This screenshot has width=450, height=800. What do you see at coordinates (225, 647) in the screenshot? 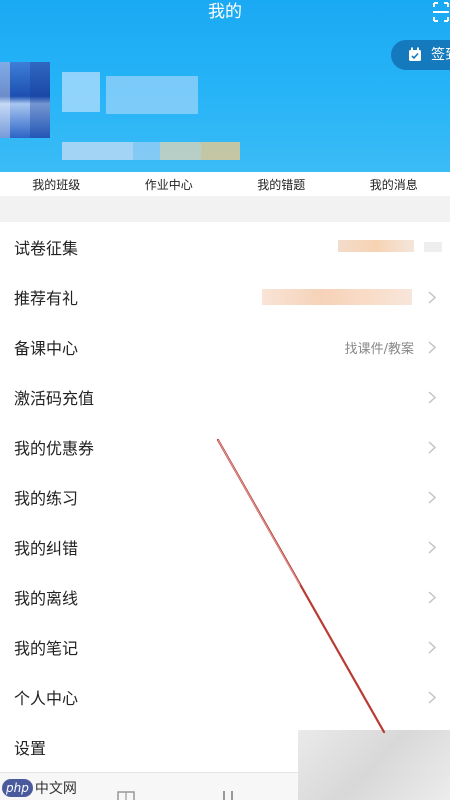
I see `menu-item-notes: 我的笔记` at bounding box center [225, 647].